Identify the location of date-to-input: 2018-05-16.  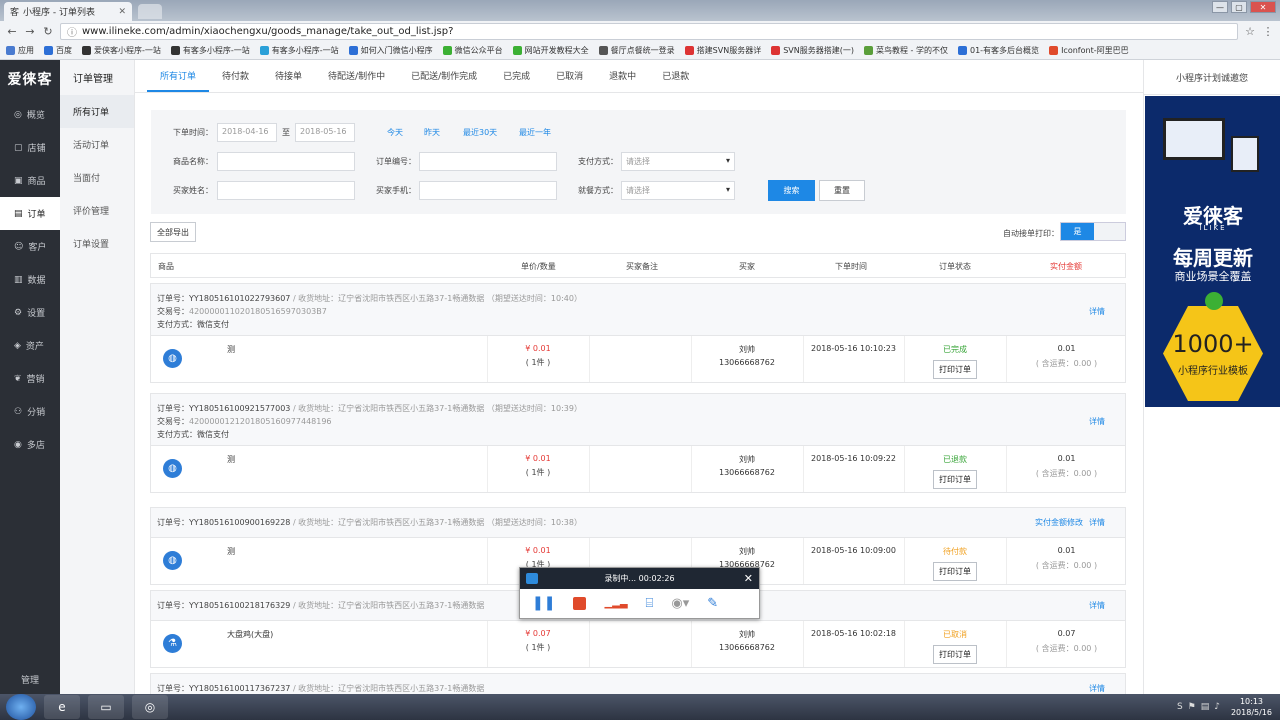
(325, 132).